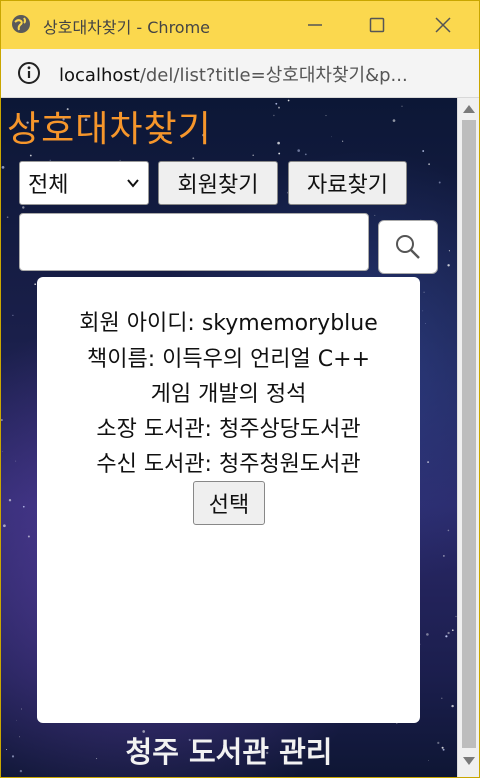 The image size is (480, 778). What do you see at coordinates (228, 323) in the screenshot?
I see `member-id-text: 회원 아이디: skymemoryblue` at bounding box center [228, 323].